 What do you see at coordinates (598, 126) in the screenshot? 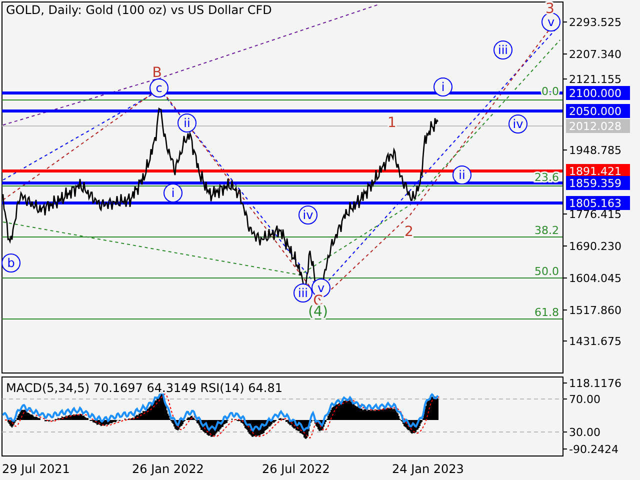
I see `price-level-tag: 2012.028` at bounding box center [598, 126].